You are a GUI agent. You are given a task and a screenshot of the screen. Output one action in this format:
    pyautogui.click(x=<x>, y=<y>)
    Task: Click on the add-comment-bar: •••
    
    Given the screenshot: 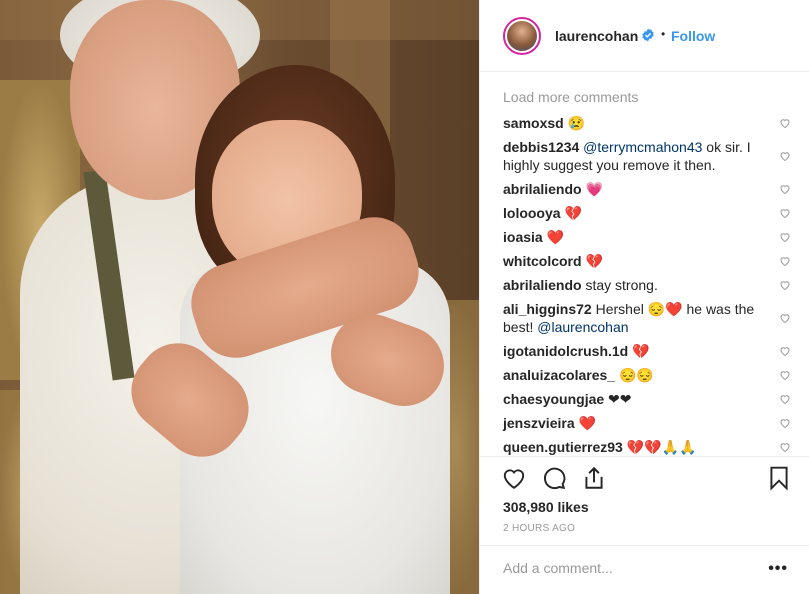 What is the action you would take?
    pyautogui.click(x=644, y=569)
    